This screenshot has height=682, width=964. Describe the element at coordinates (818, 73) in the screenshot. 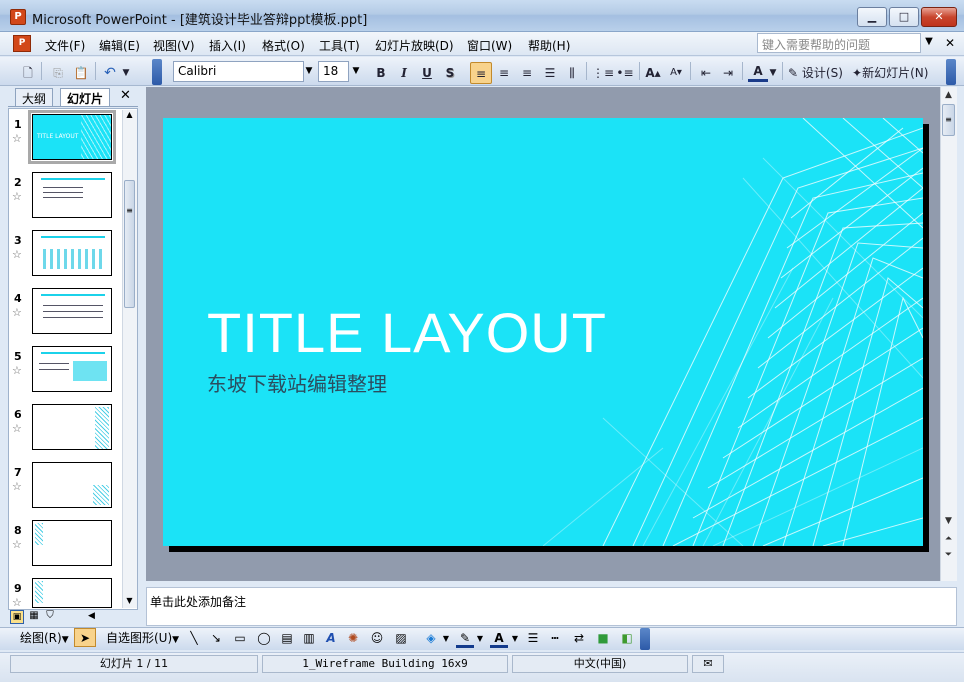

I see `design-button: ✎ 设计(S)` at that location.